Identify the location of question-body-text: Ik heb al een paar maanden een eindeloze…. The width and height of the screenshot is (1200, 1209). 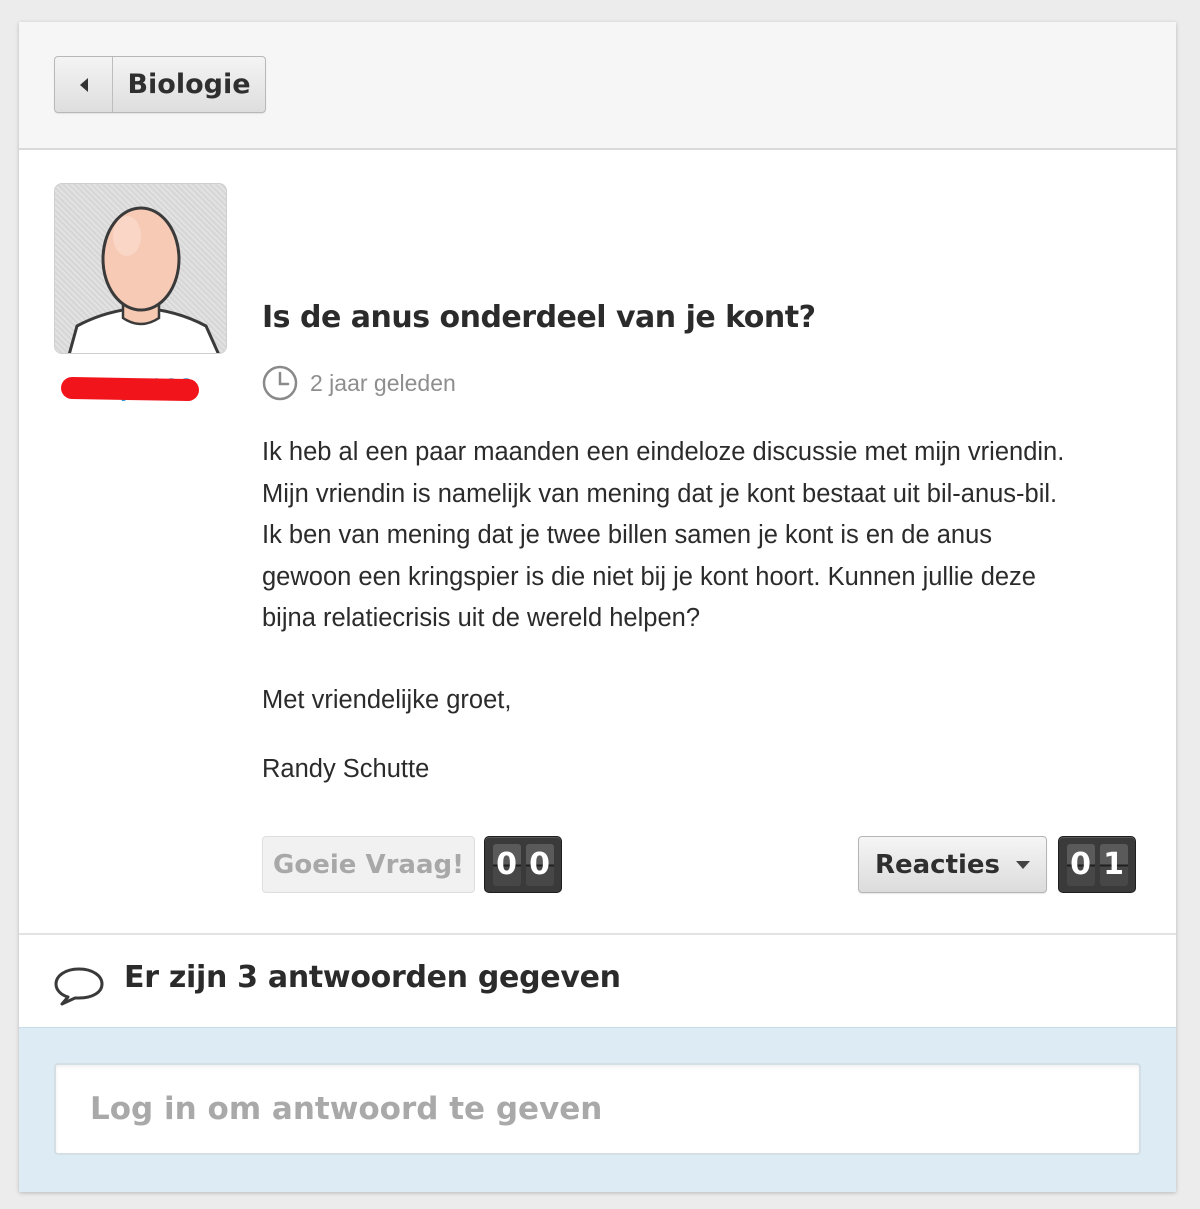
(663, 535).